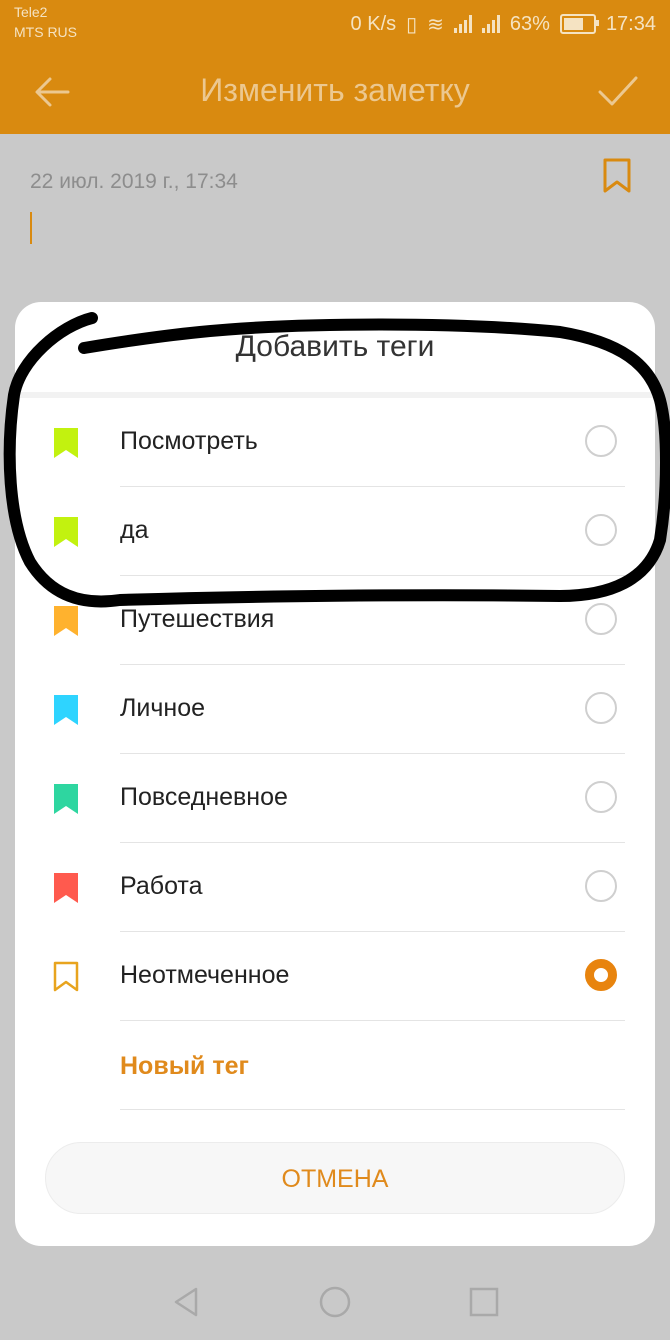 Image resolution: width=670 pixels, height=1340 pixels. Describe the element at coordinates (462, 24) in the screenshot. I see `signal-icon` at that location.